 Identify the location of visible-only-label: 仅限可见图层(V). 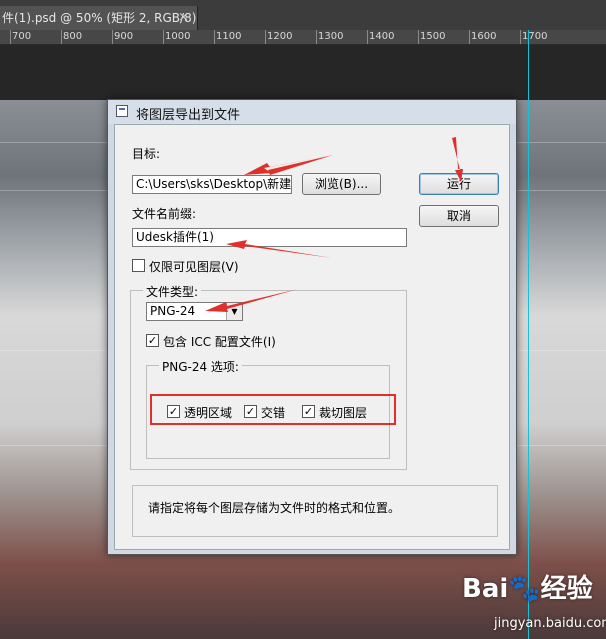
(194, 267).